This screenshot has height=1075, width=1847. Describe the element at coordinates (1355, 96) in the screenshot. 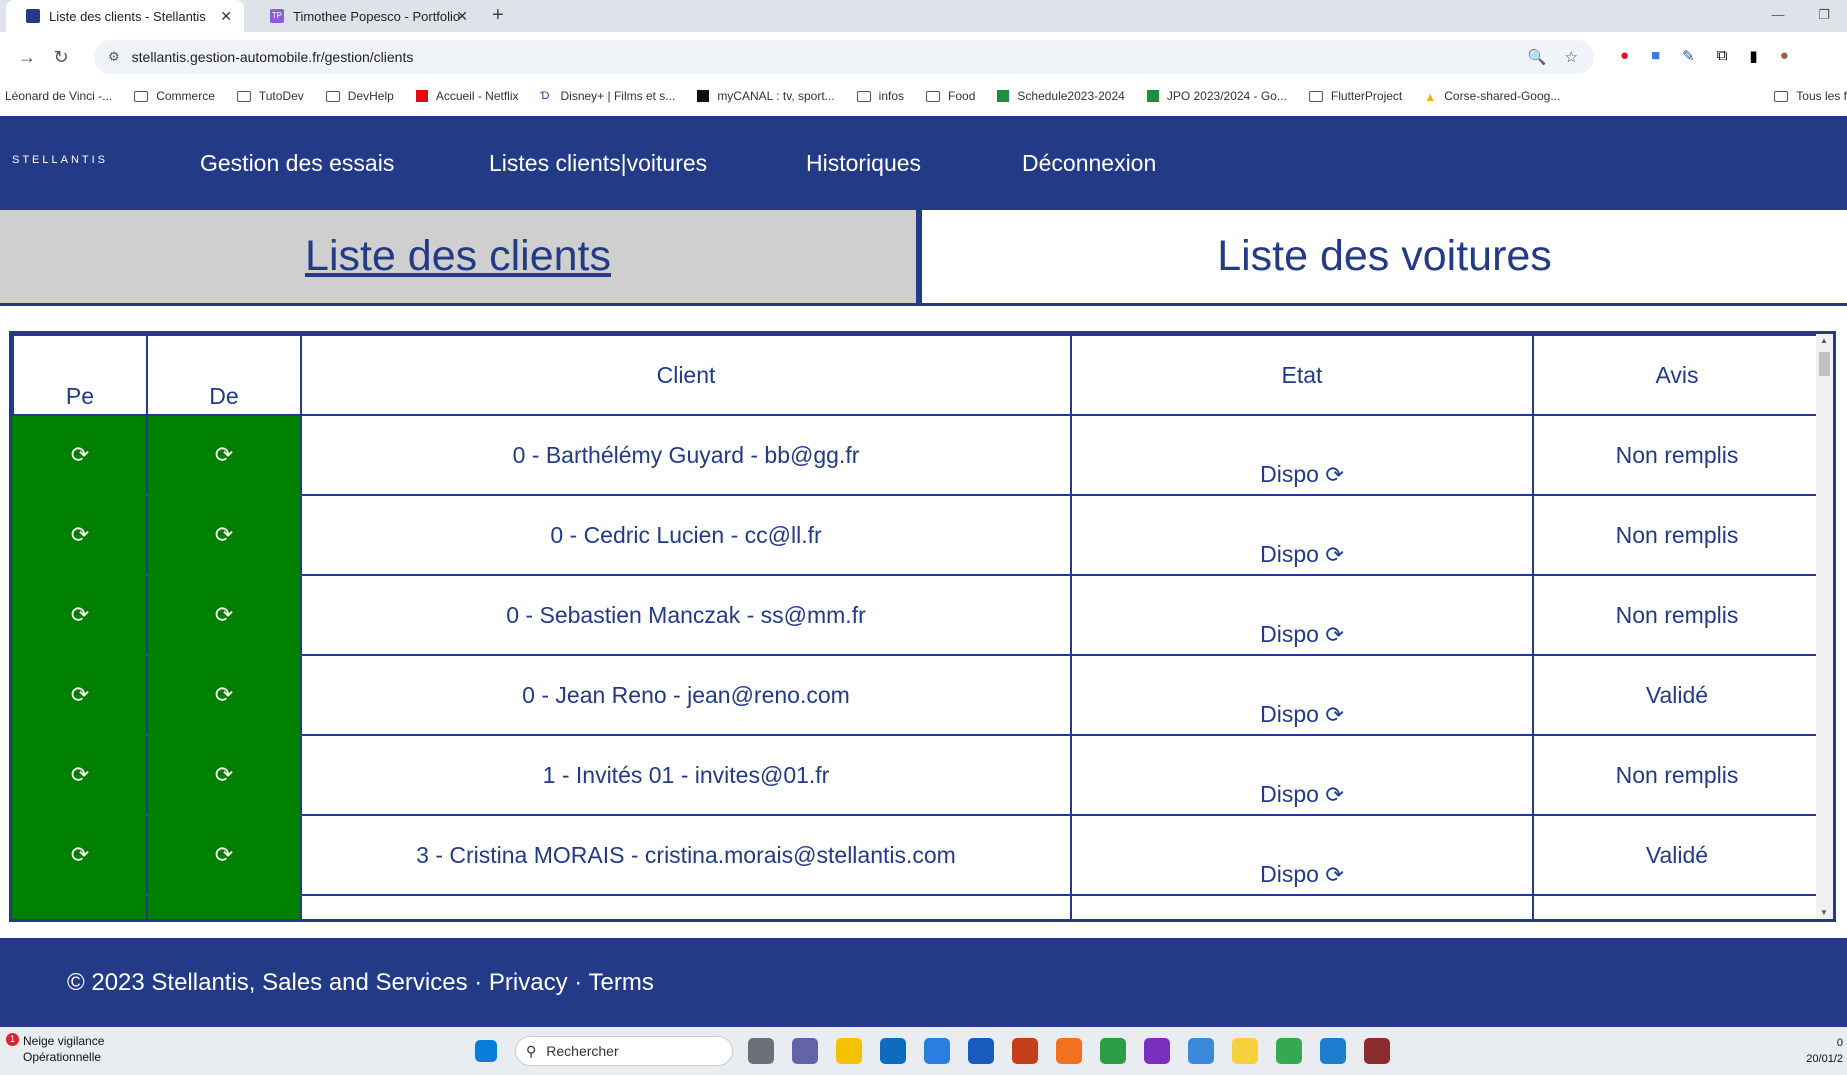

I see `bookmark-folder: FlutterProject` at that location.